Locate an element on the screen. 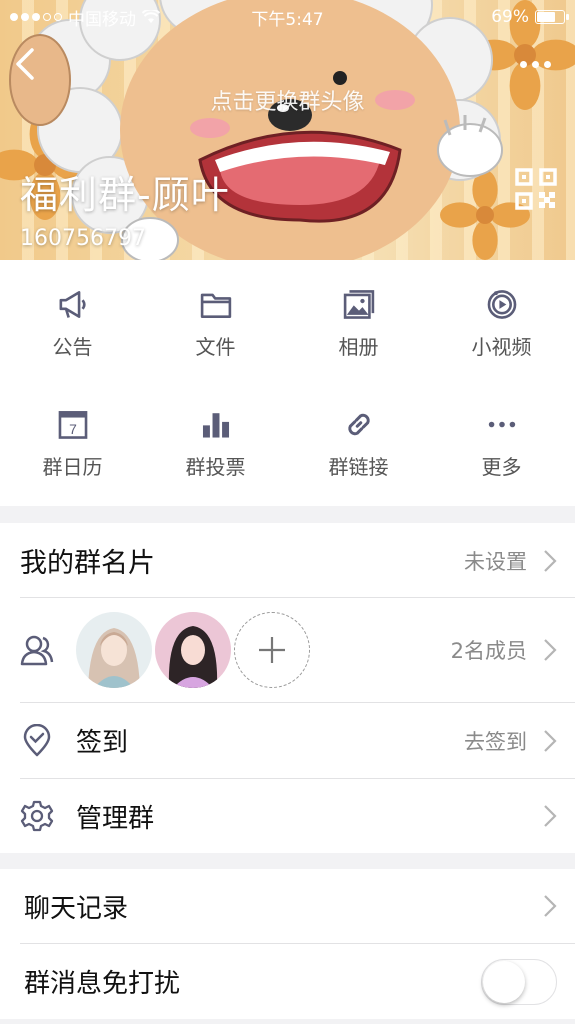 Image resolution: width=575 pixels, height=1024 pixels. ellipsis-icon is located at coordinates (523, 64).